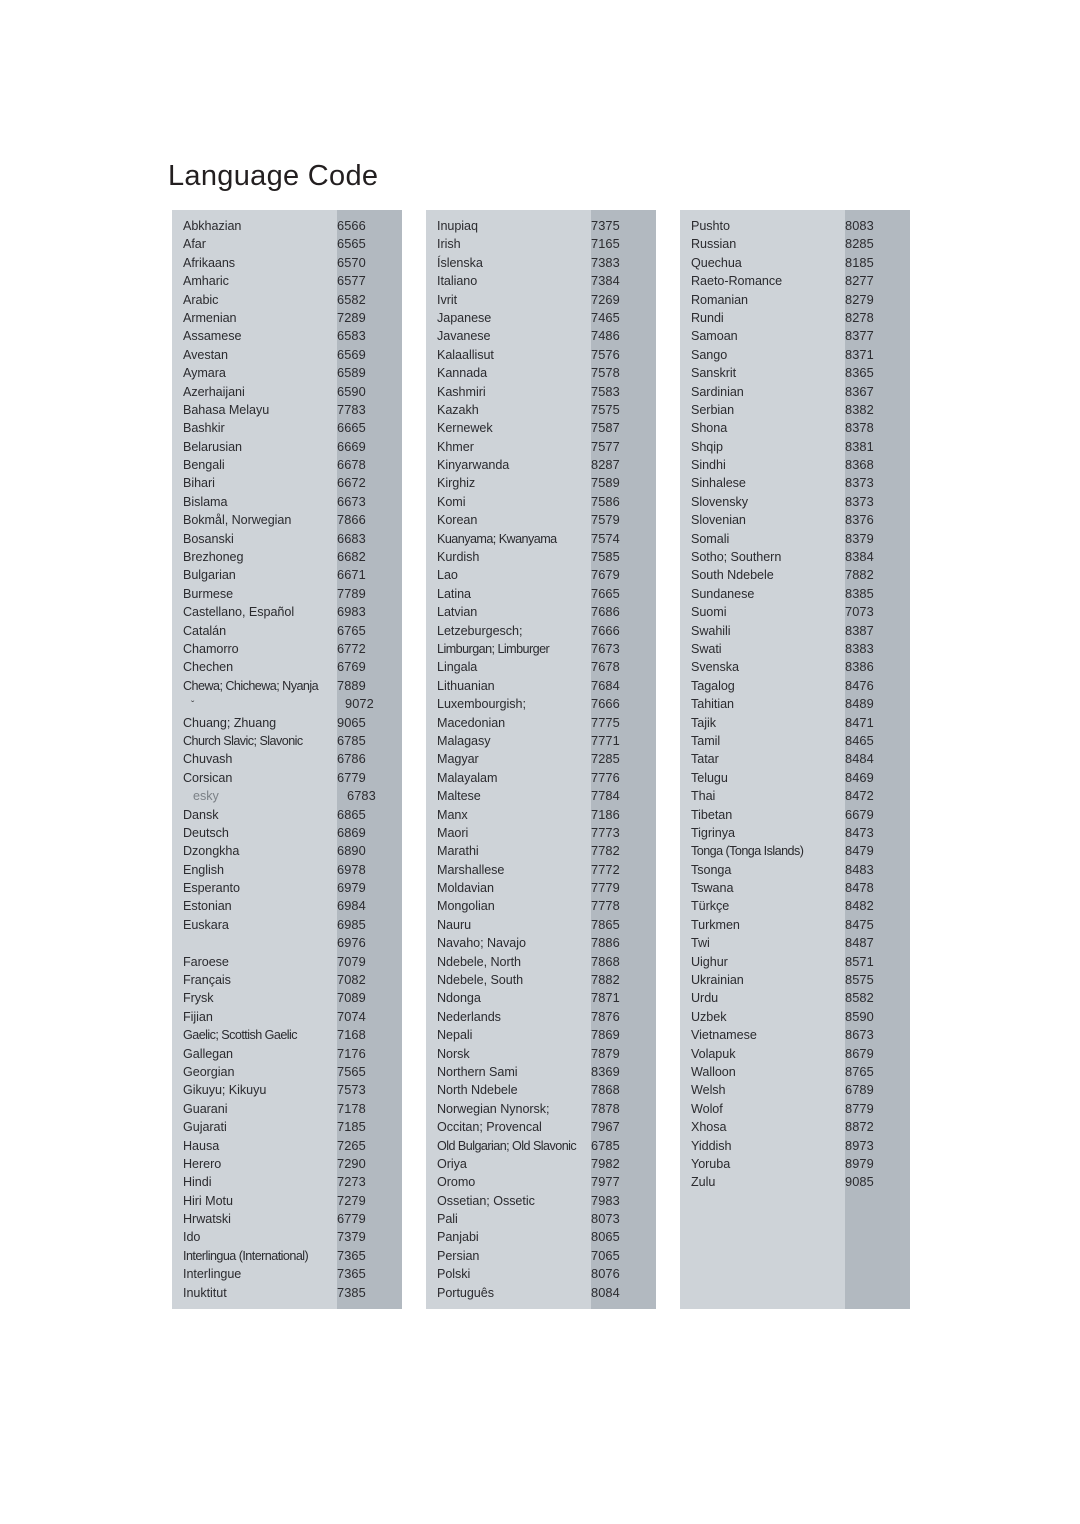 Image resolution: width=1080 pixels, height=1524 pixels. Describe the element at coordinates (541, 723) in the screenshot. I see `language-row: Macedonian 7775` at that location.